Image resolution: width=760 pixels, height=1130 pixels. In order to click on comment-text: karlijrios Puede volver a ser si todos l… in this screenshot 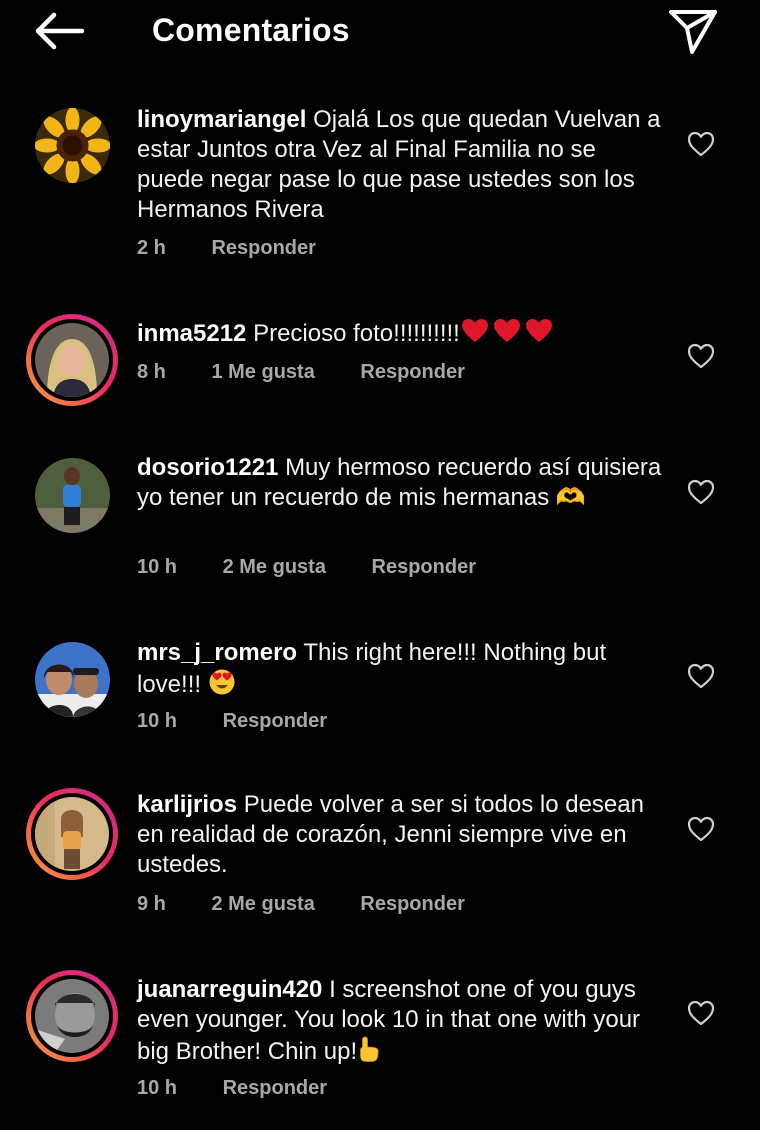, I will do `click(402, 835)`.